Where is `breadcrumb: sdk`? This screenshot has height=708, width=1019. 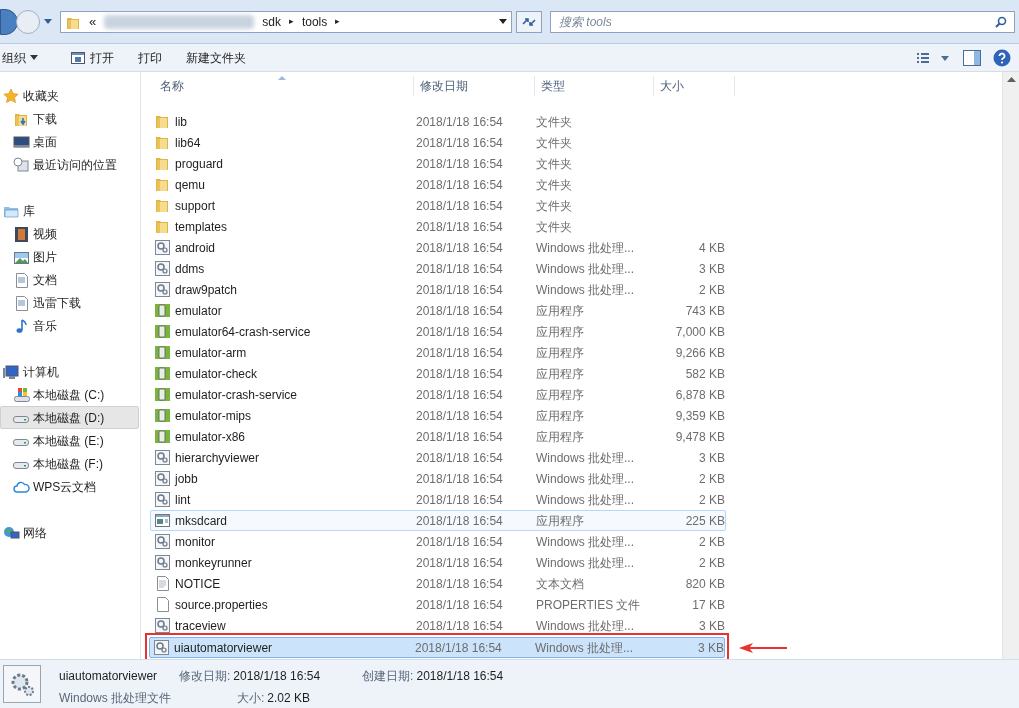
breadcrumb: sdk is located at coordinates (271, 21).